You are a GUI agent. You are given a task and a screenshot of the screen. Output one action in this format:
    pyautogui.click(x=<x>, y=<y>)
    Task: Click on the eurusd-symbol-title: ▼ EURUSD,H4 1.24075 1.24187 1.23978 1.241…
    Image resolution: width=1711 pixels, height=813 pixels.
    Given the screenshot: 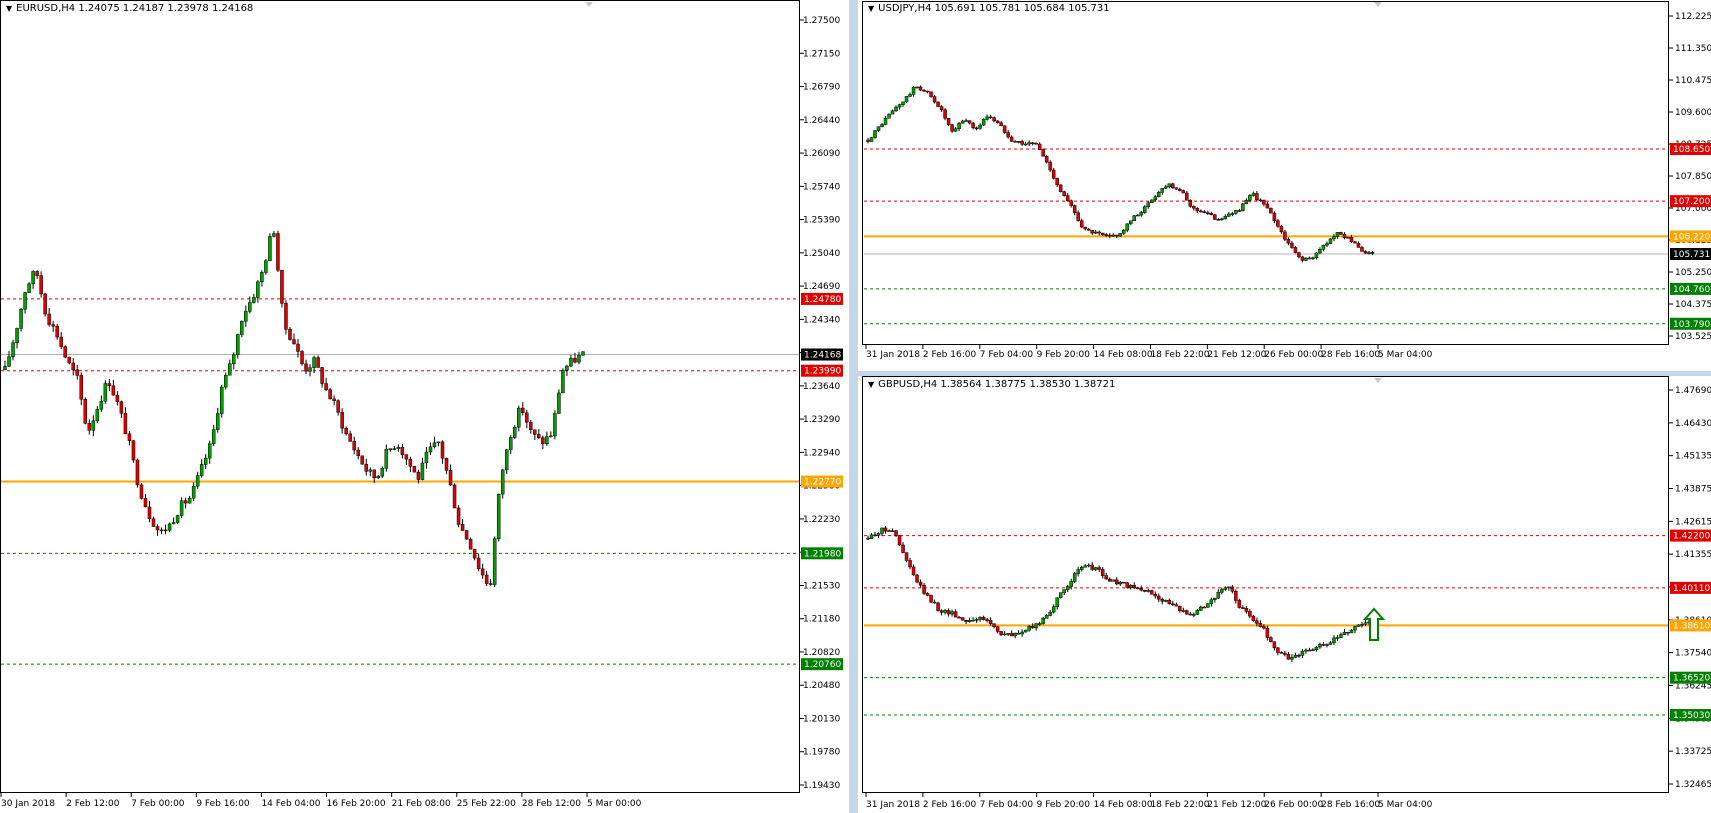 What is the action you would take?
    pyautogui.click(x=129, y=8)
    